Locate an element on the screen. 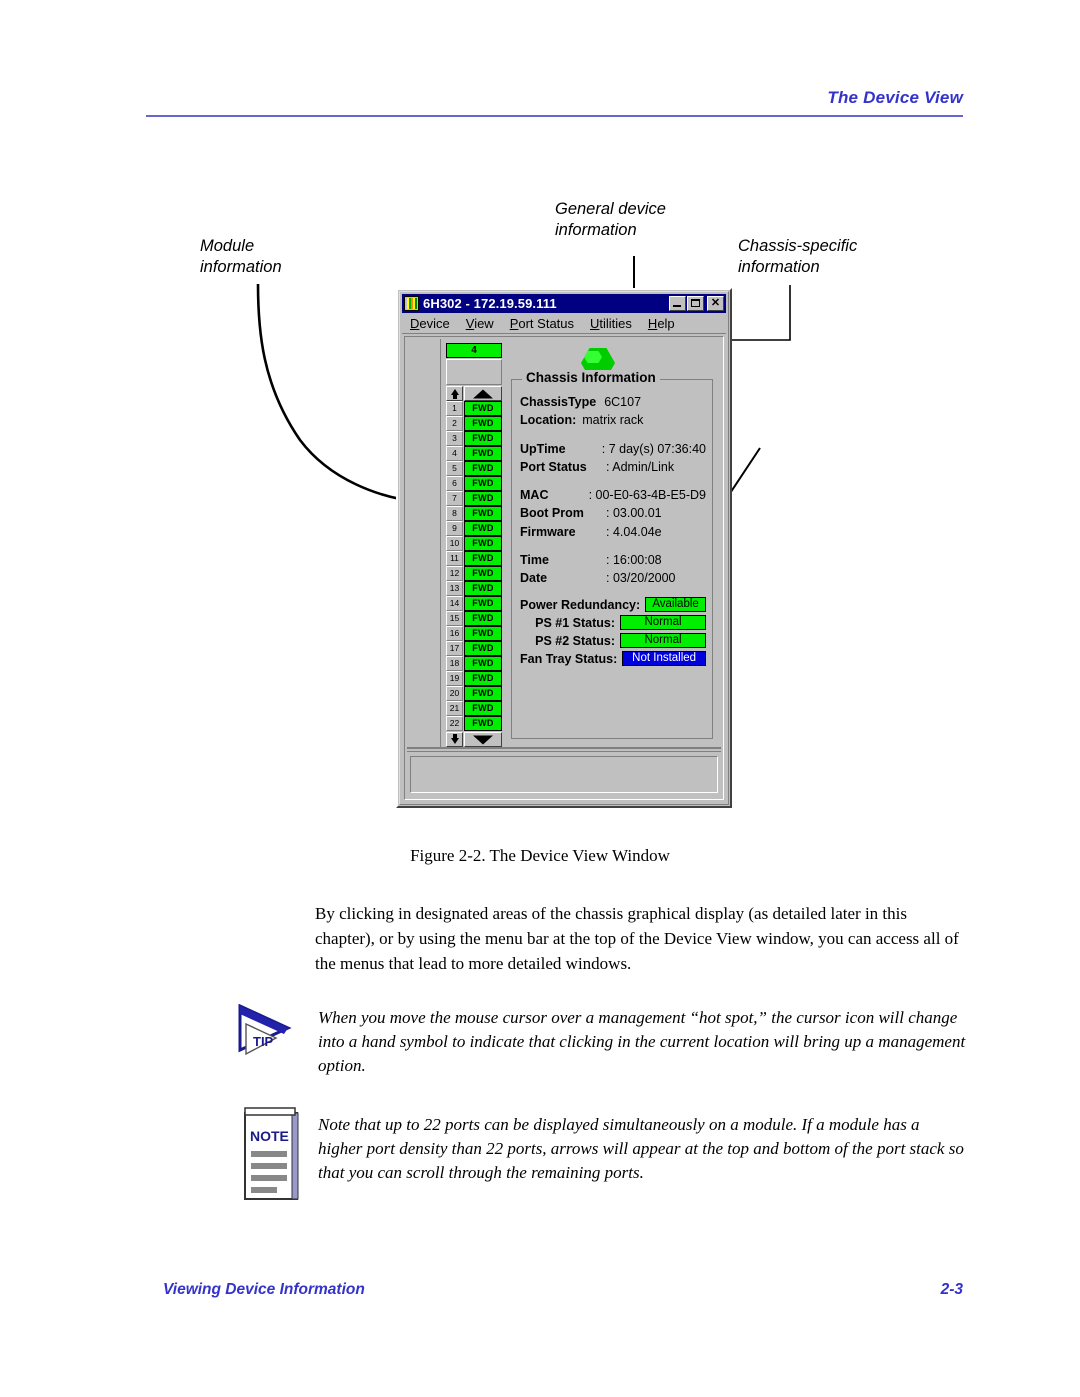 This screenshot has width=1080, height=1397. port-row: 15 FWD is located at coordinates (474, 618).